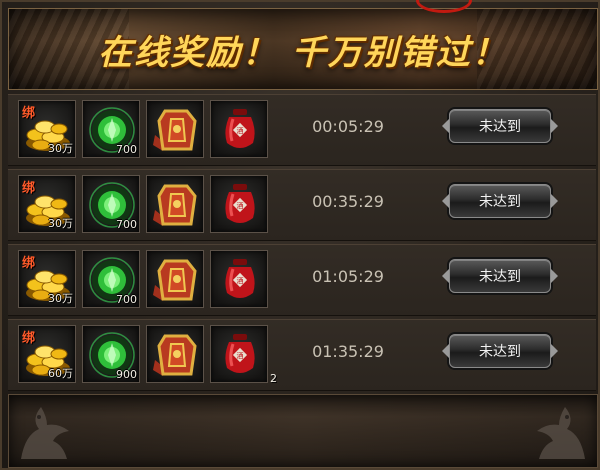 The height and width of the screenshot is (470, 600). I want to click on jade-slot: 900, so click(111, 354).